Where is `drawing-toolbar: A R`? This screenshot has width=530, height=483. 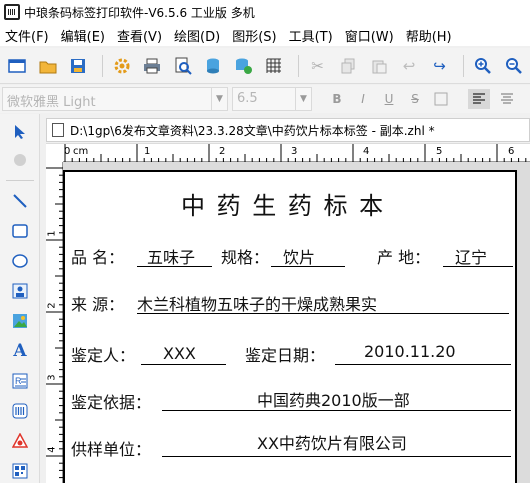
drawing-toolbar: A R is located at coordinates (20, 298).